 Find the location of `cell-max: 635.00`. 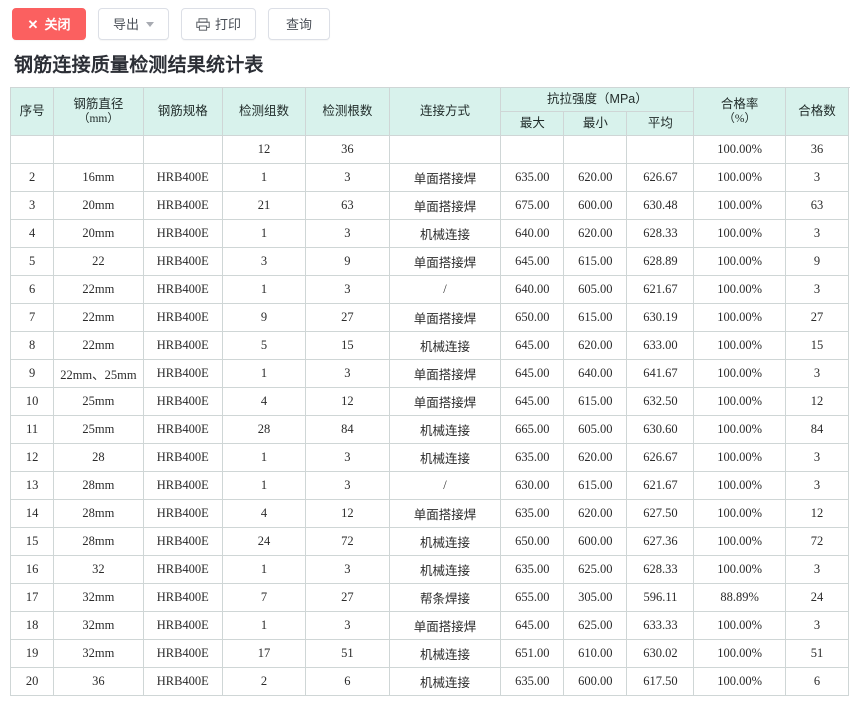

cell-max: 635.00 is located at coordinates (532, 513).